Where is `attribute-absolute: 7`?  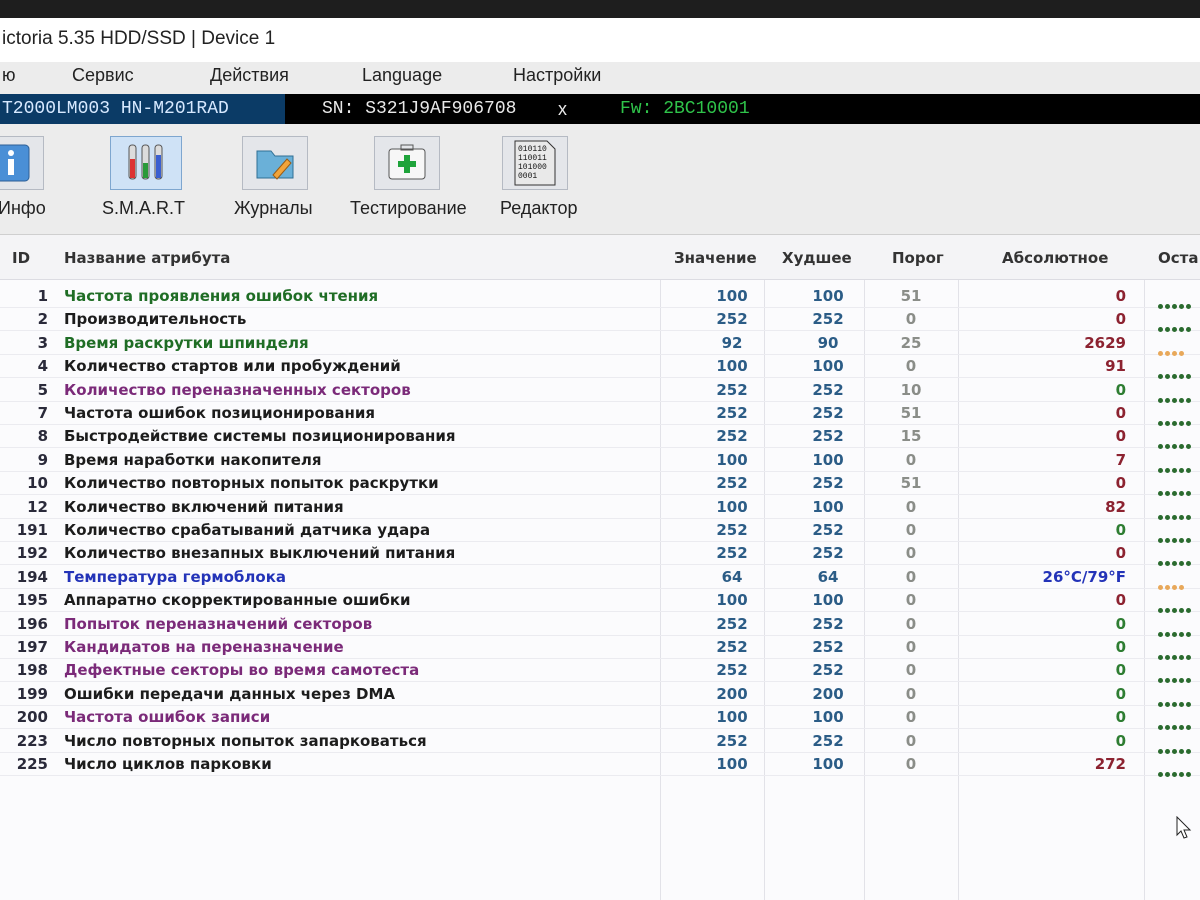
attribute-absolute: 7 is located at coordinates (1120, 459).